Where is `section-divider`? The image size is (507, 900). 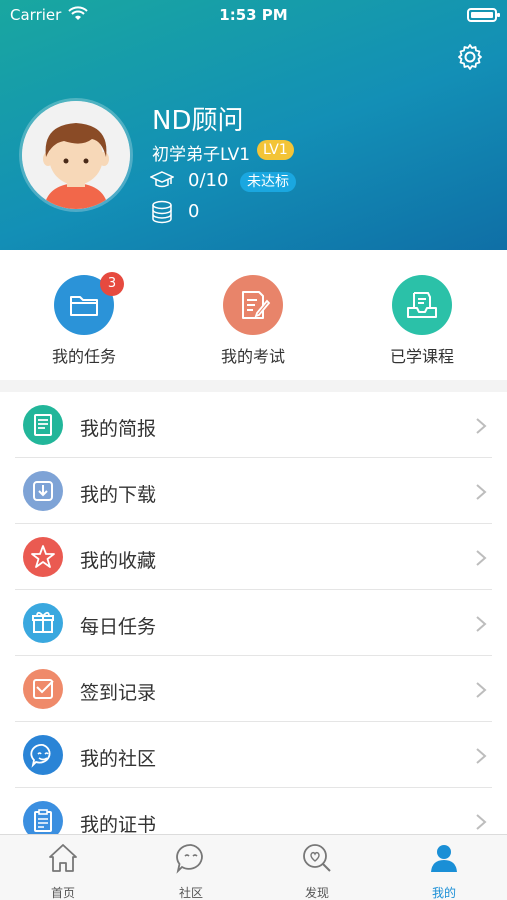
section-divider is located at coordinates (253, 386).